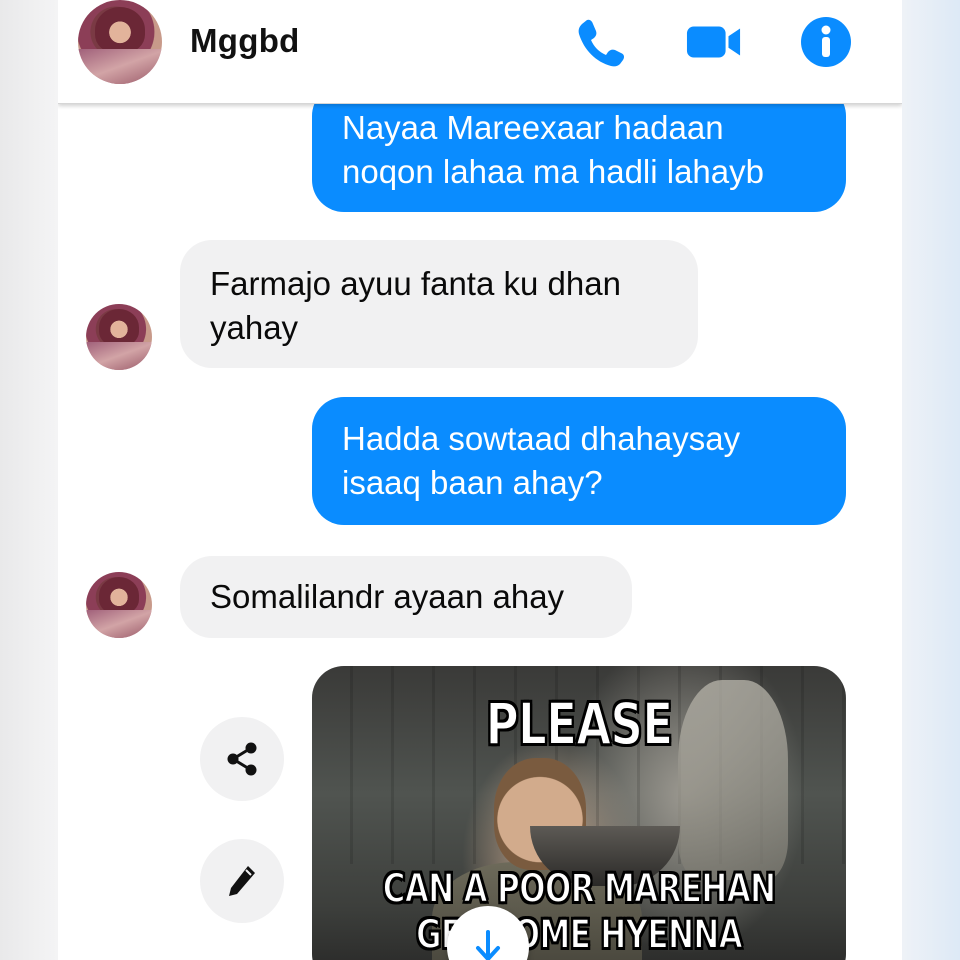 This screenshot has width=960, height=960. What do you see at coordinates (541, 460) in the screenshot?
I see `message-text: Hadda sowtaad dhahaysay isaaq baan ahay?` at bounding box center [541, 460].